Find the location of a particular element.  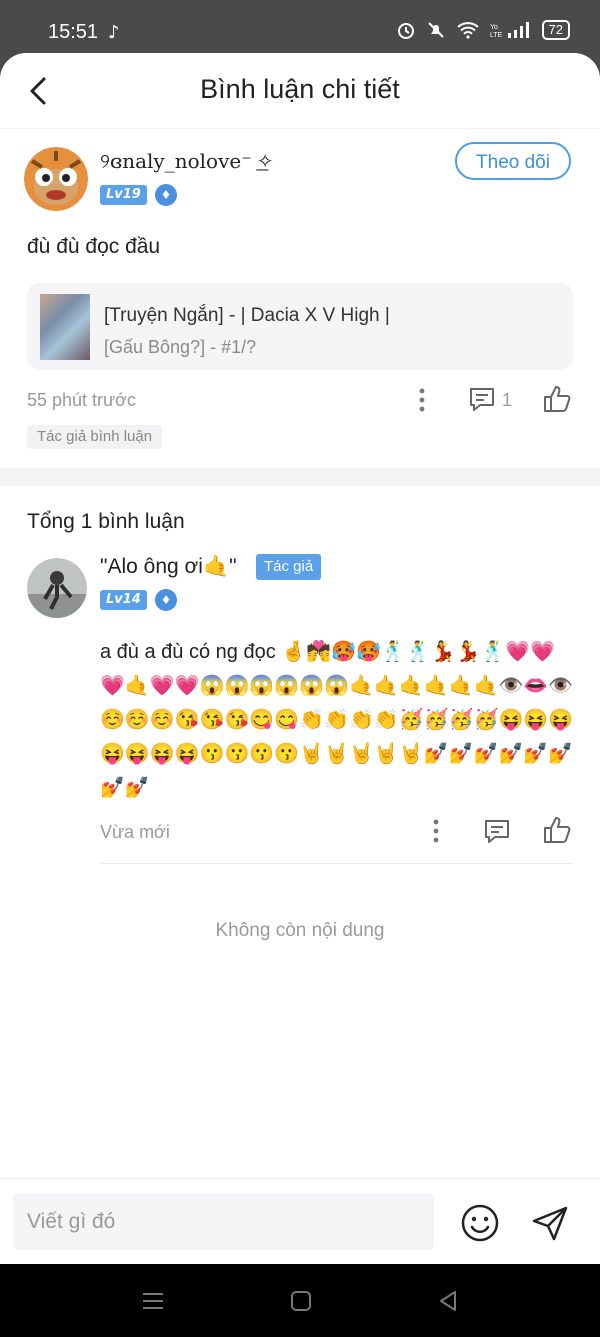

story-thumbnail is located at coordinates (65, 327).